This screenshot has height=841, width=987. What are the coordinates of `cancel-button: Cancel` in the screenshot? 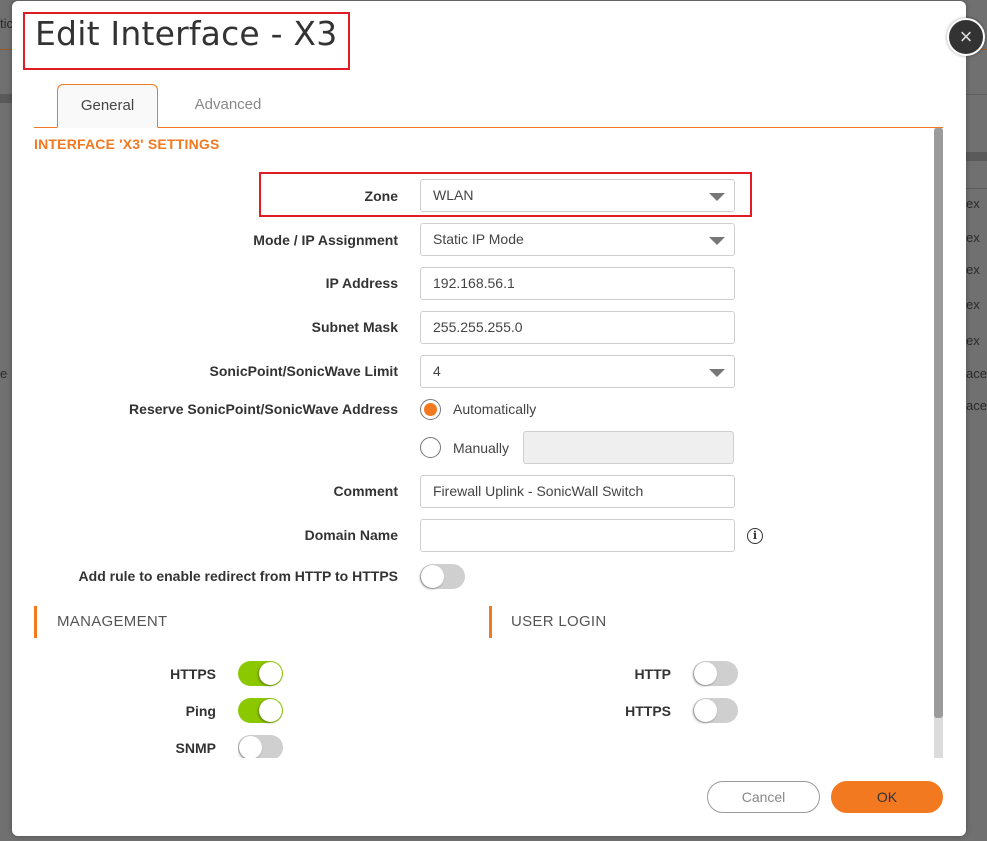 It's located at (763, 797).